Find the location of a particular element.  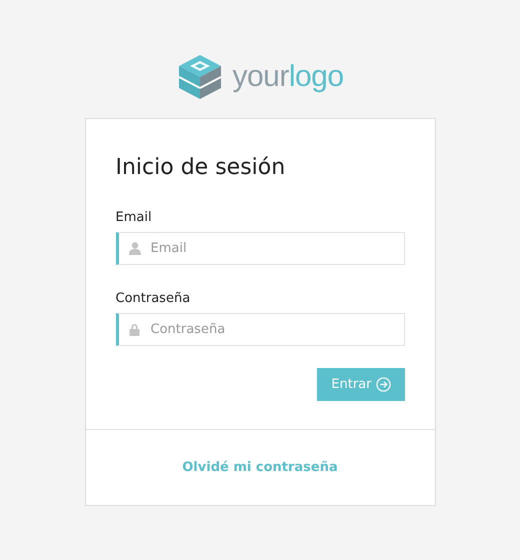

user-icon is located at coordinates (134, 248).